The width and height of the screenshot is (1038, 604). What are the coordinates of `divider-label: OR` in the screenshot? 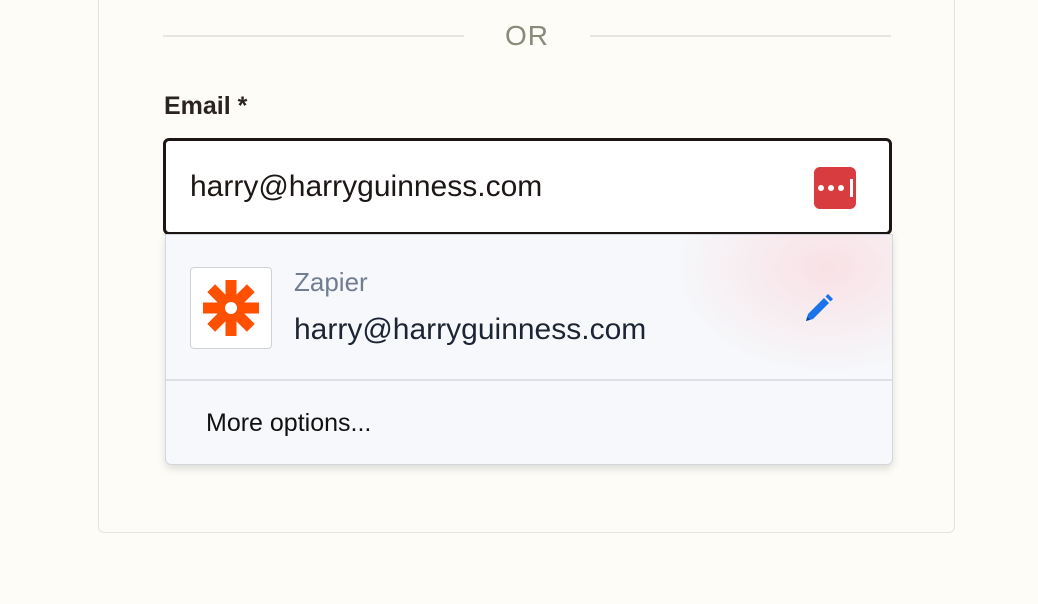 It's located at (527, 35).